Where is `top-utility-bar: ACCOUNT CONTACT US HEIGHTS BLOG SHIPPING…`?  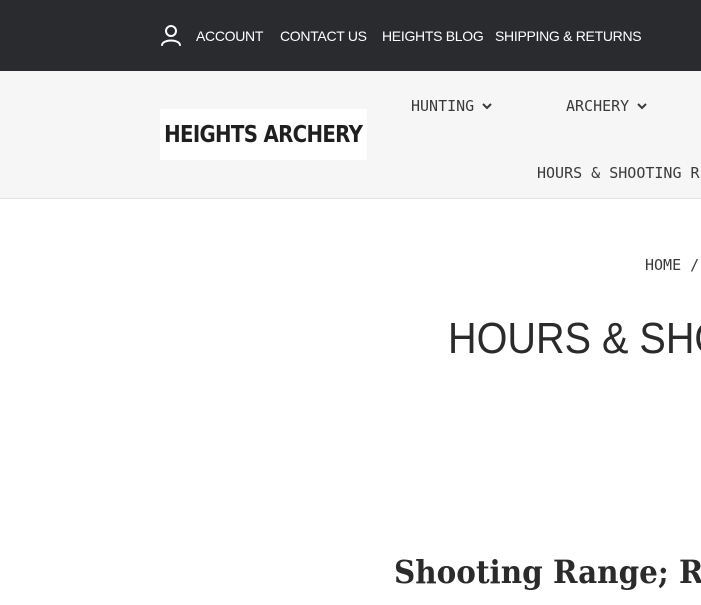 top-utility-bar: ACCOUNT CONTACT US HEIGHTS BLOG SHIPPING… is located at coordinates (350, 35).